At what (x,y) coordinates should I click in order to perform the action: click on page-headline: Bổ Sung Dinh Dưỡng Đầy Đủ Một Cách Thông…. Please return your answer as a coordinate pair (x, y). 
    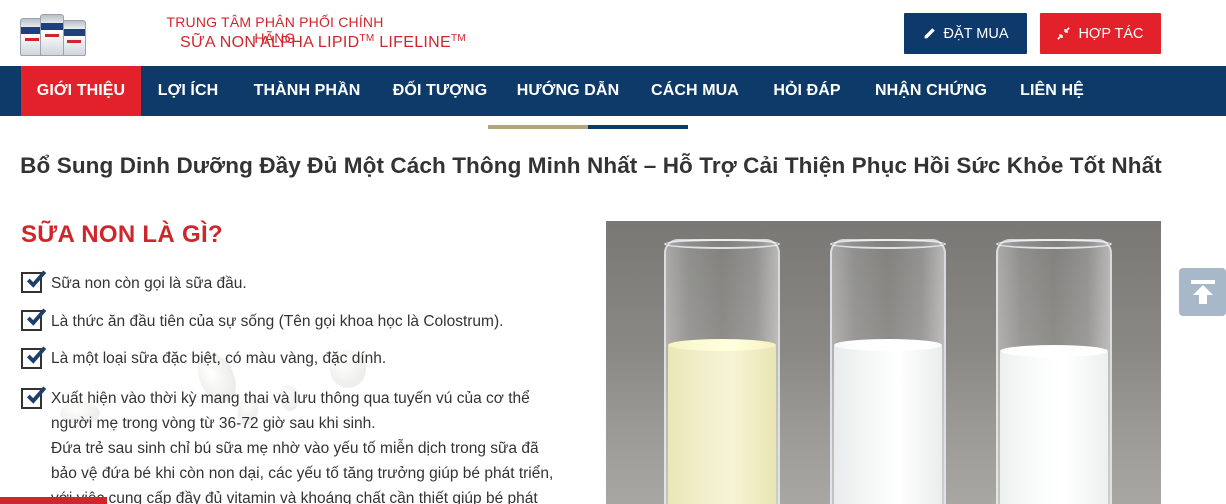
    Looking at the image, I should click on (591, 165).